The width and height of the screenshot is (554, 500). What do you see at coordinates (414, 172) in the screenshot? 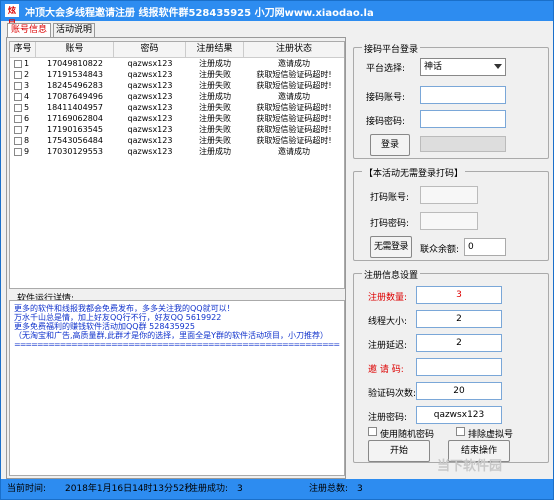
I see `no-login-title: 【本活动无需登录打码】` at bounding box center [414, 172].